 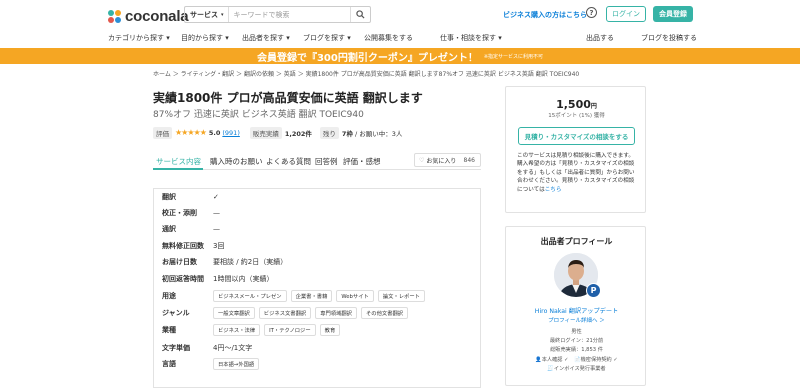 What do you see at coordinates (388, 38) in the screenshot?
I see `nav-item-public-request: 公開募集をする` at bounding box center [388, 38].